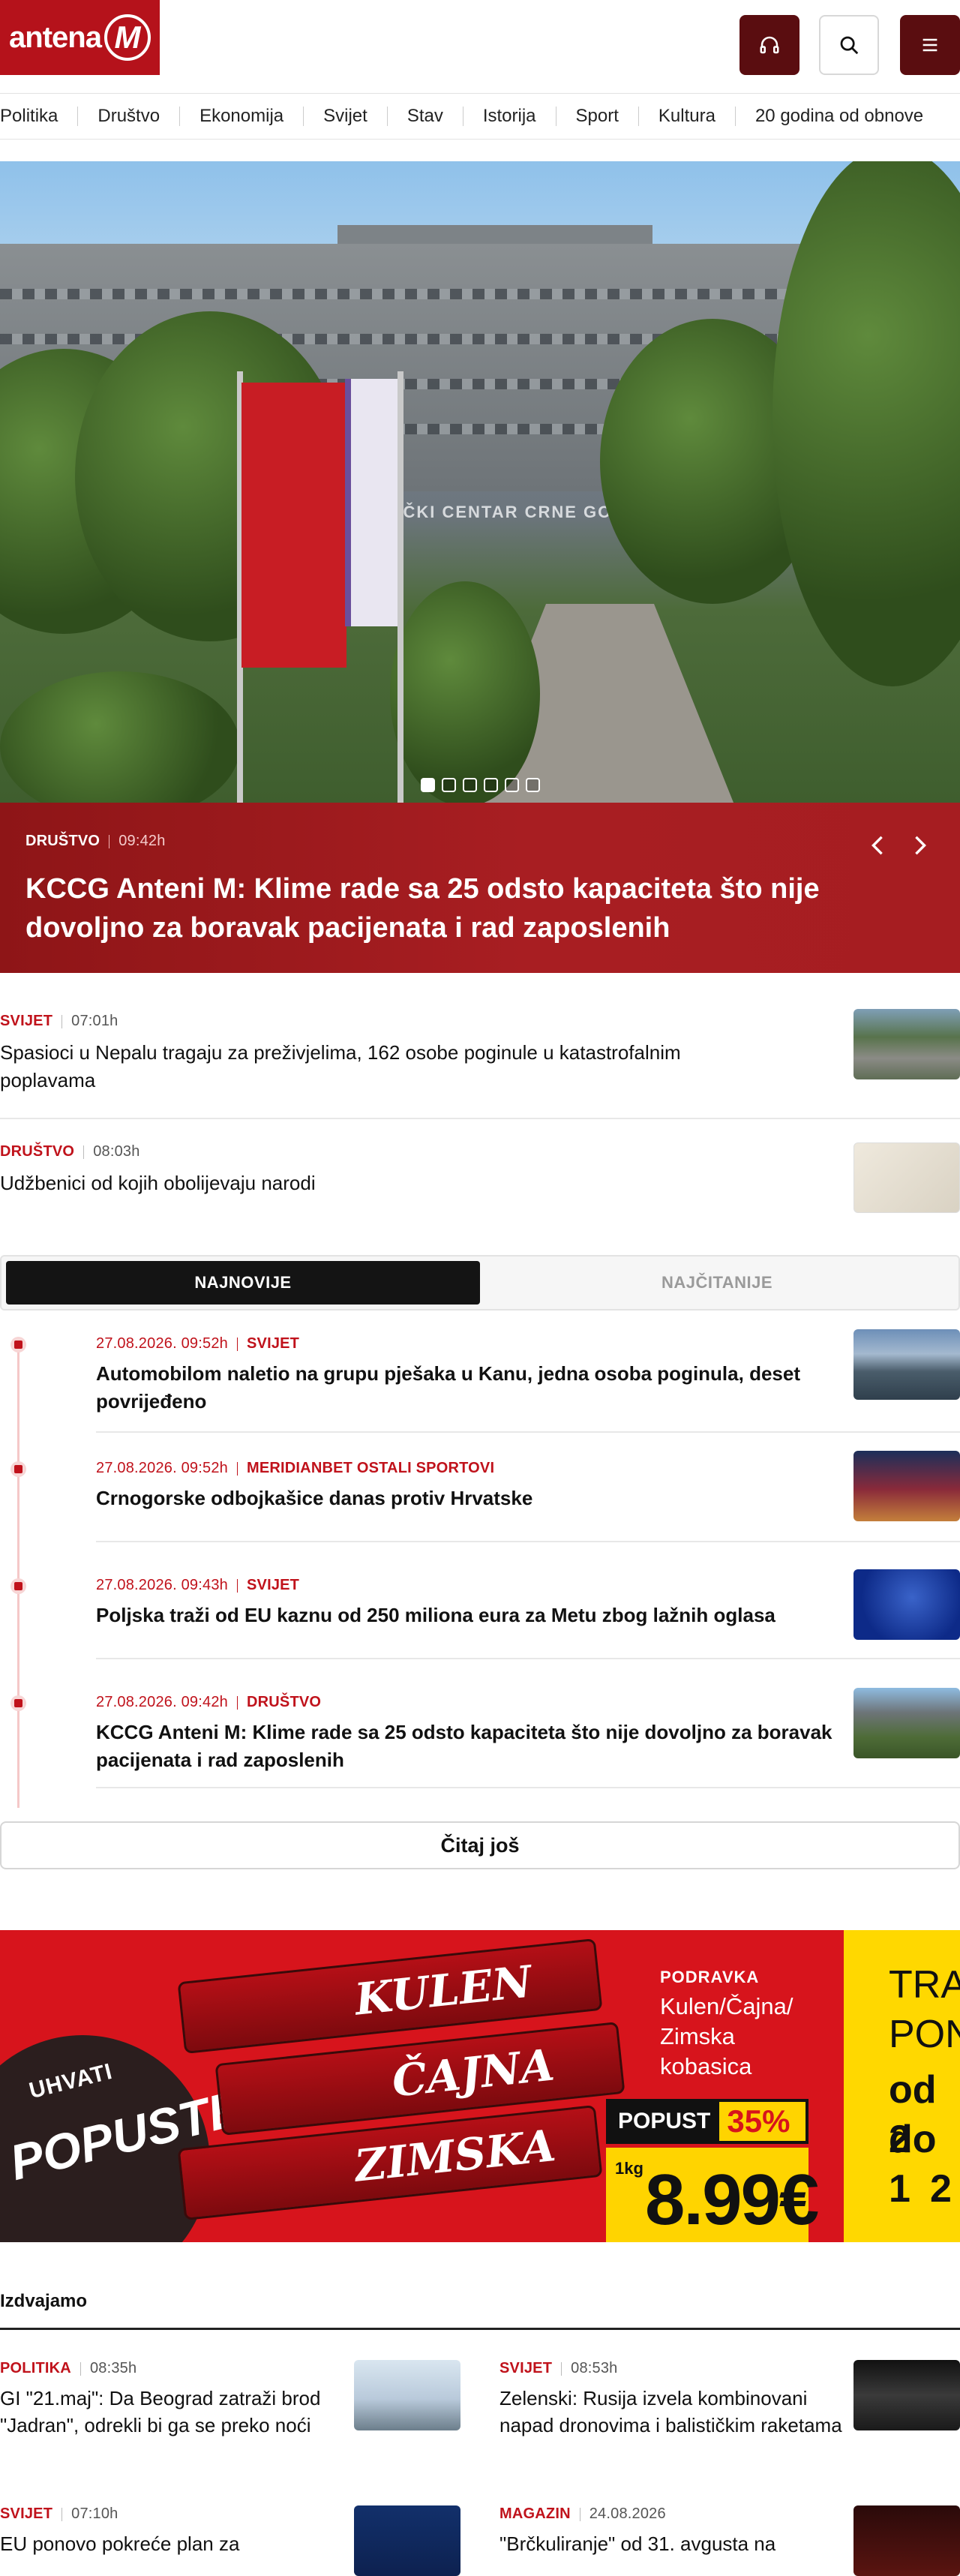 This screenshot has height=2576, width=960. Describe the element at coordinates (480, 1845) in the screenshot. I see `read-more-button: Čitaj još` at that location.